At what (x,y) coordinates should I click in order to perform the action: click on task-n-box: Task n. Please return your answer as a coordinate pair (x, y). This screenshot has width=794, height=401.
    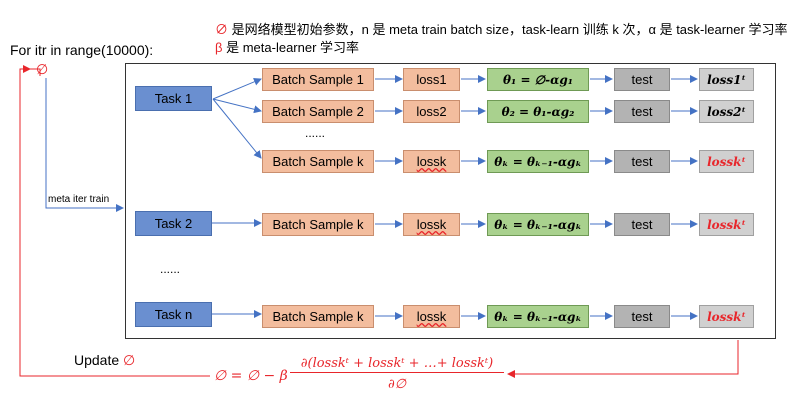
    Looking at the image, I should click on (173, 314).